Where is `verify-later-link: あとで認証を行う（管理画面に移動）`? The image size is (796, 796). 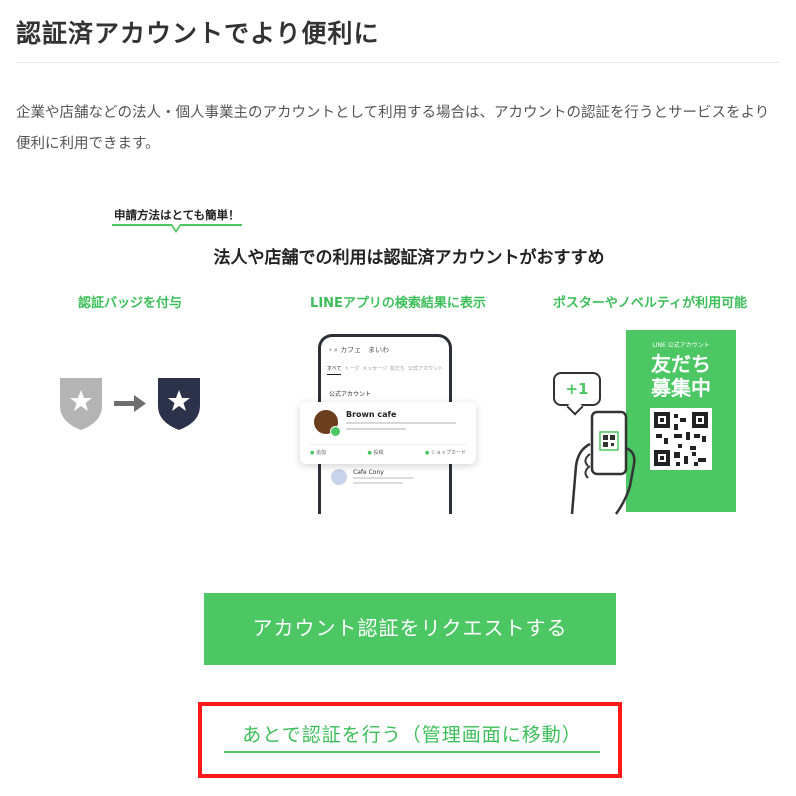 verify-later-link: あとで認証を行う（管理画面に移動） is located at coordinates (412, 736).